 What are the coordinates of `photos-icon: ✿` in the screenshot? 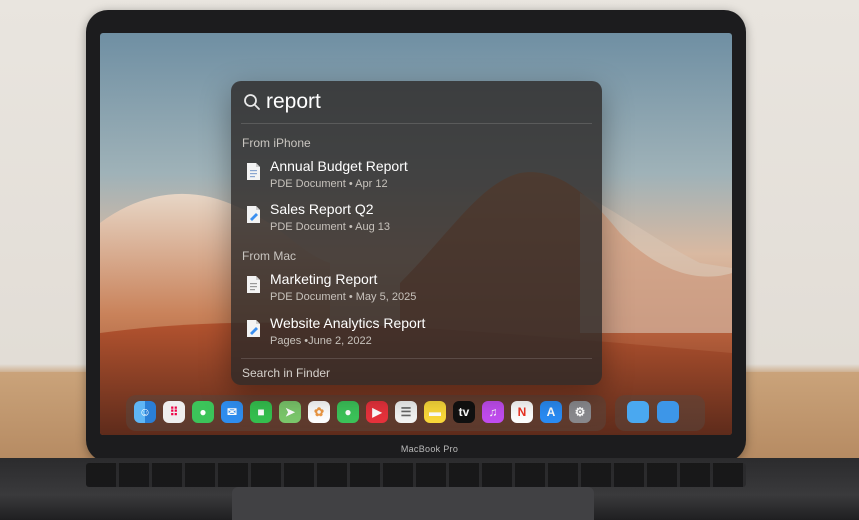 It's located at (319, 412).